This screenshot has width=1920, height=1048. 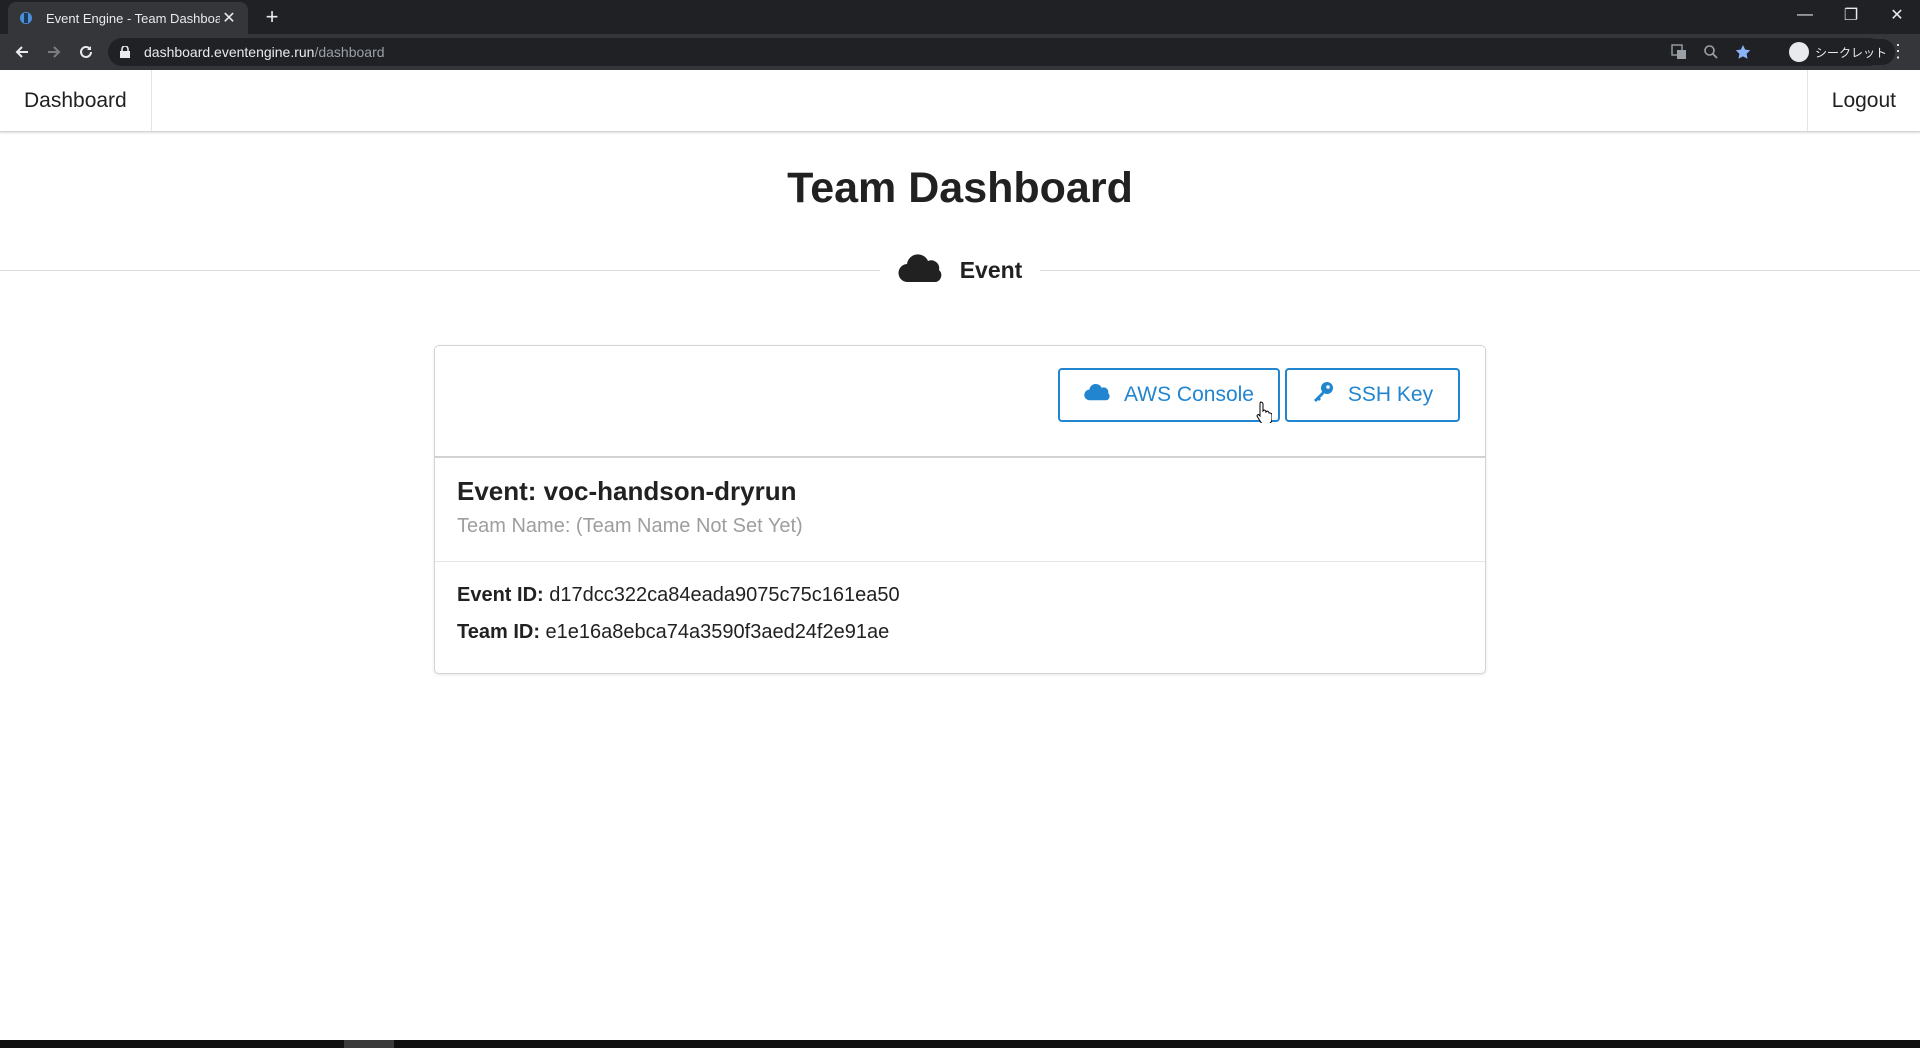 What do you see at coordinates (1323, 395) in the screenshot?
I see `key-icon` at bounding box center [1323, 395].